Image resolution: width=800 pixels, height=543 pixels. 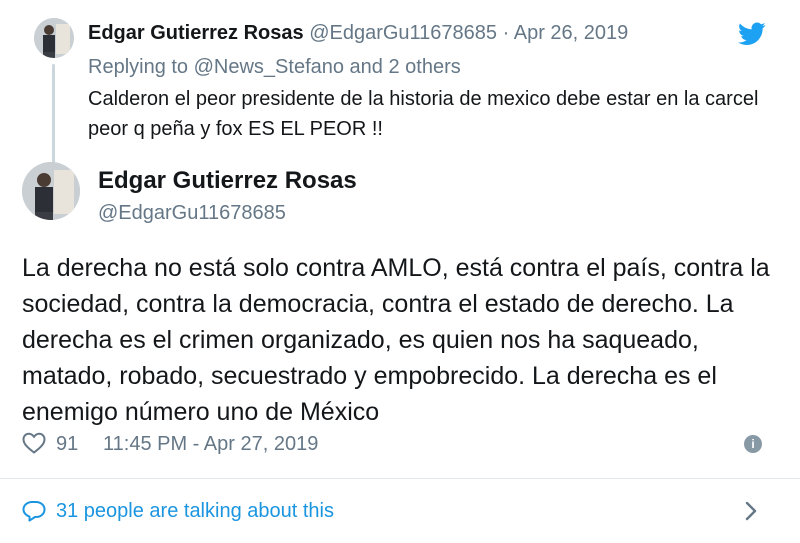 I want to click on main-tweet-header: Edgar Gutierrez Rosas @EdgarGu11678685, so click(x=372, y=197).